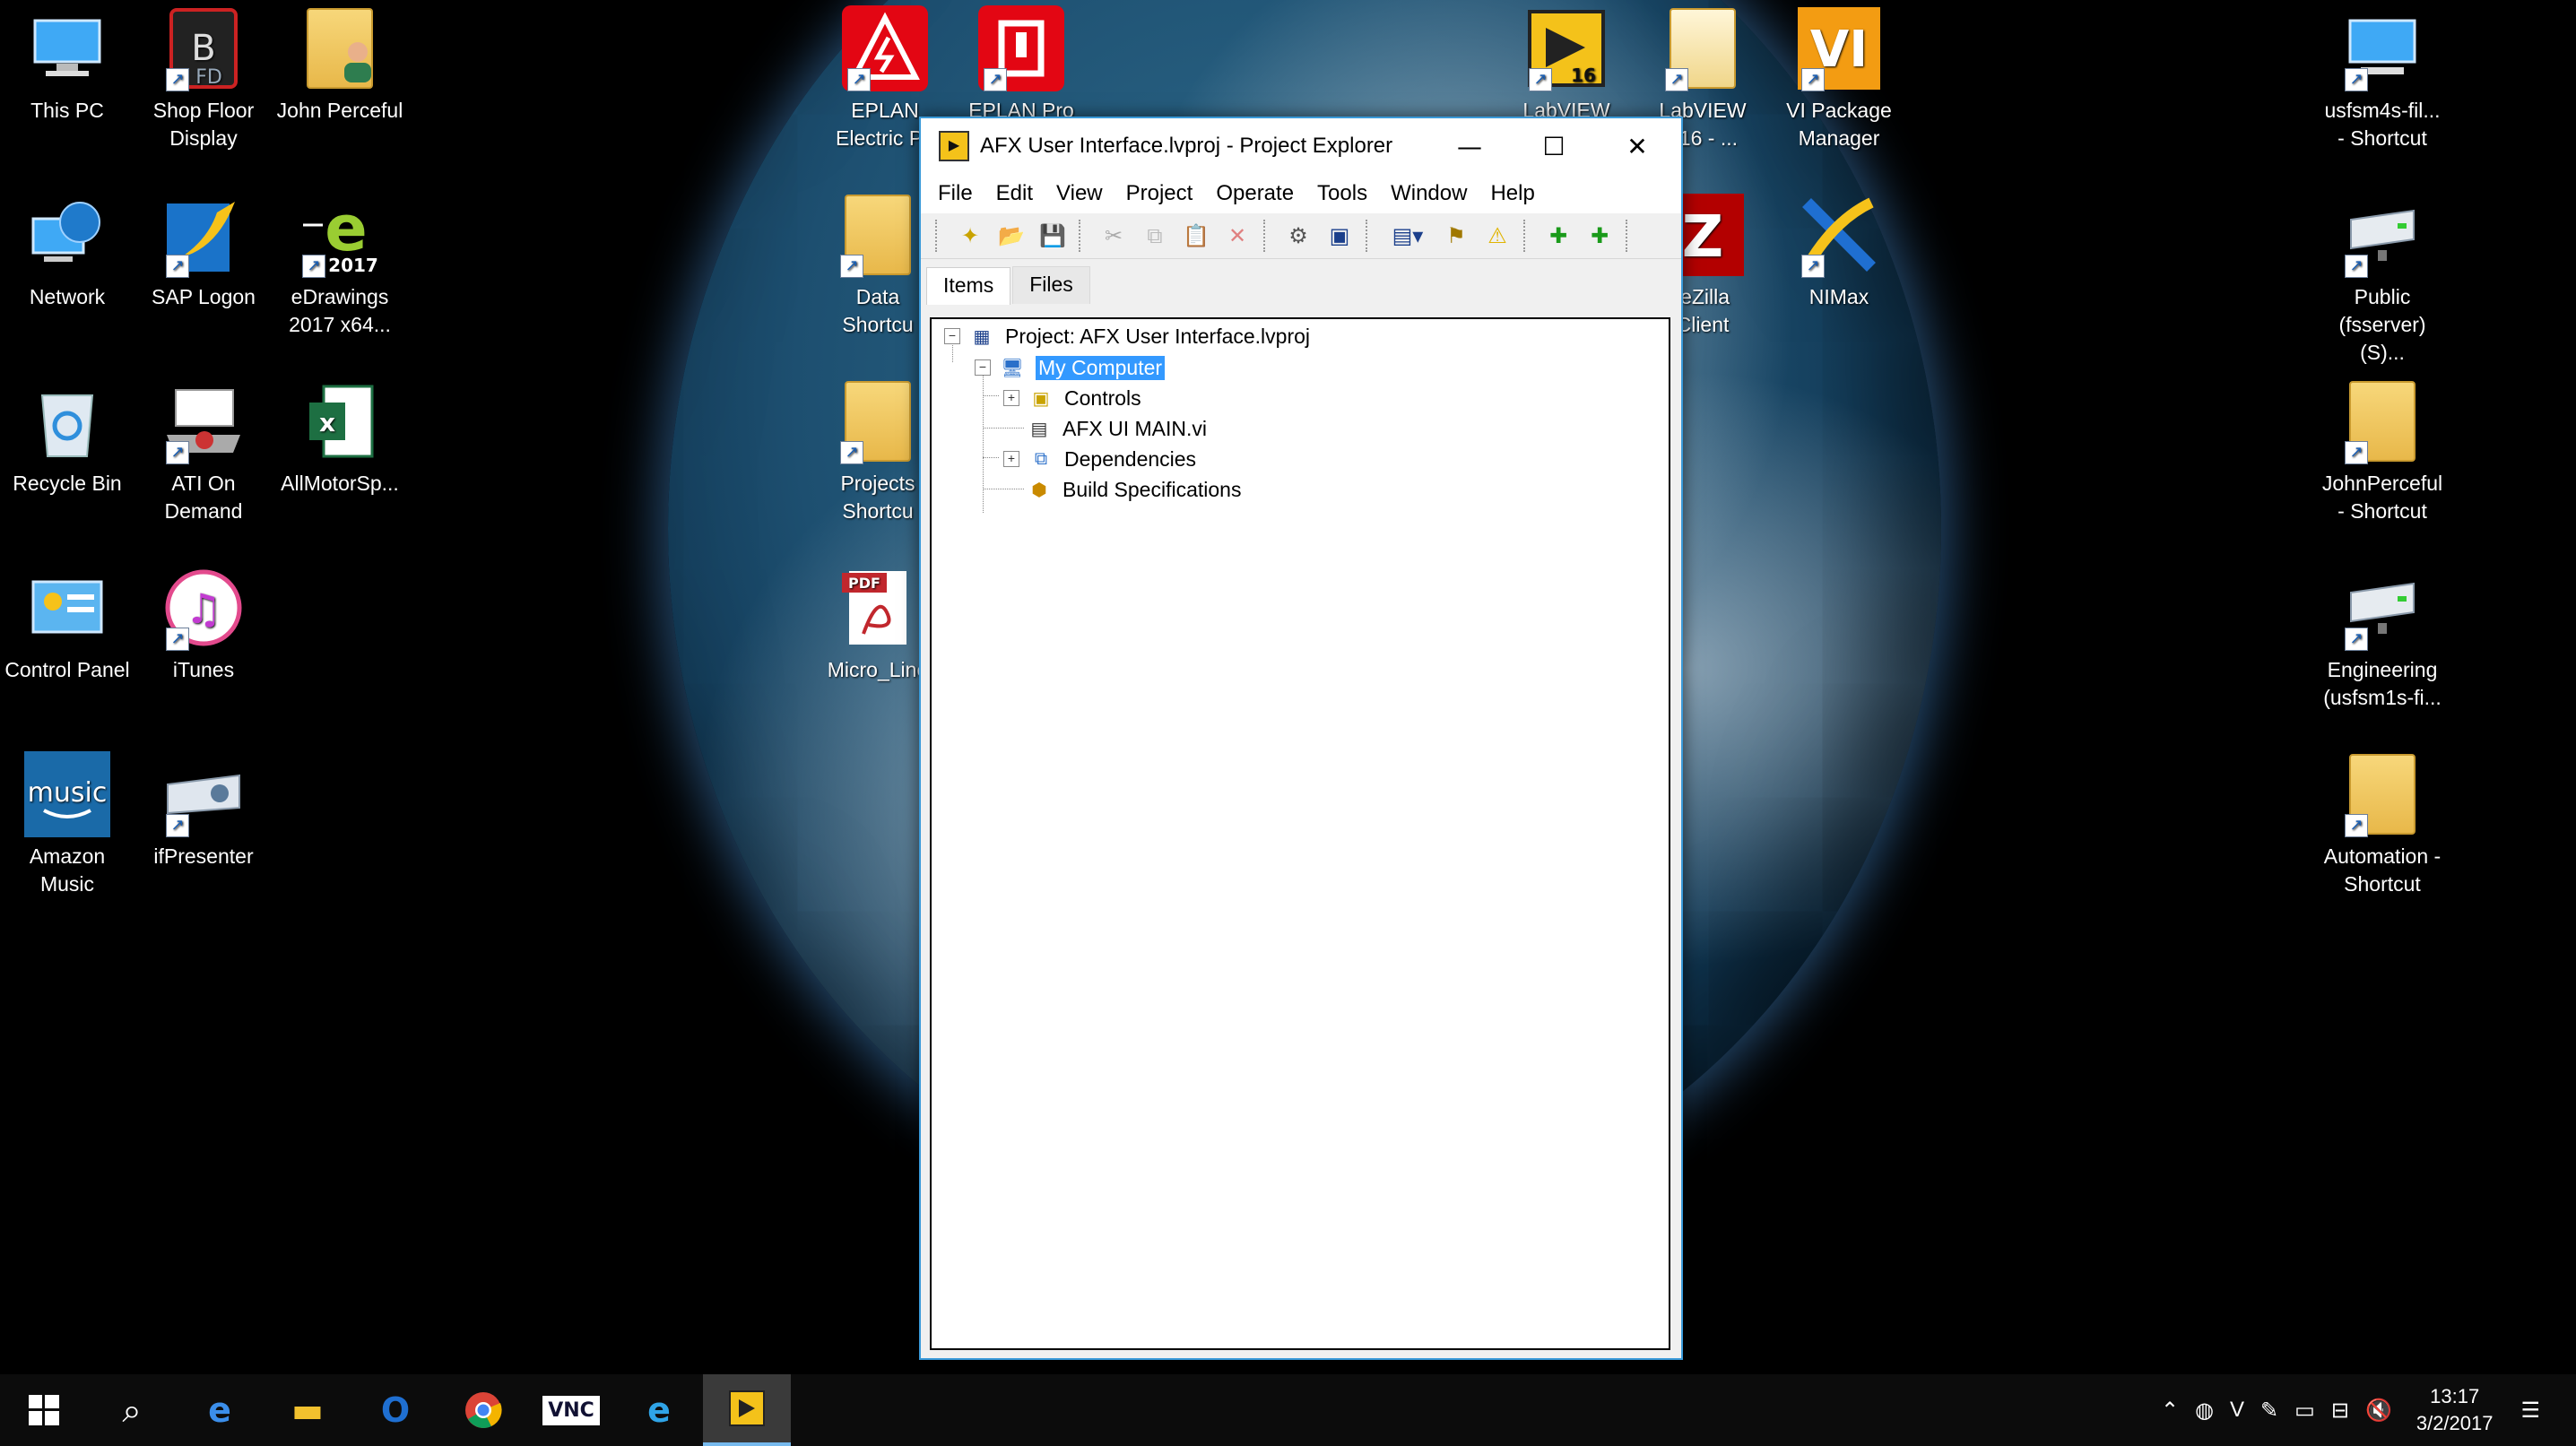 The width and height of the screenshot is (2576, 1446). I want to click on ati-on-demand-icon: ↗, so click(203, 421).